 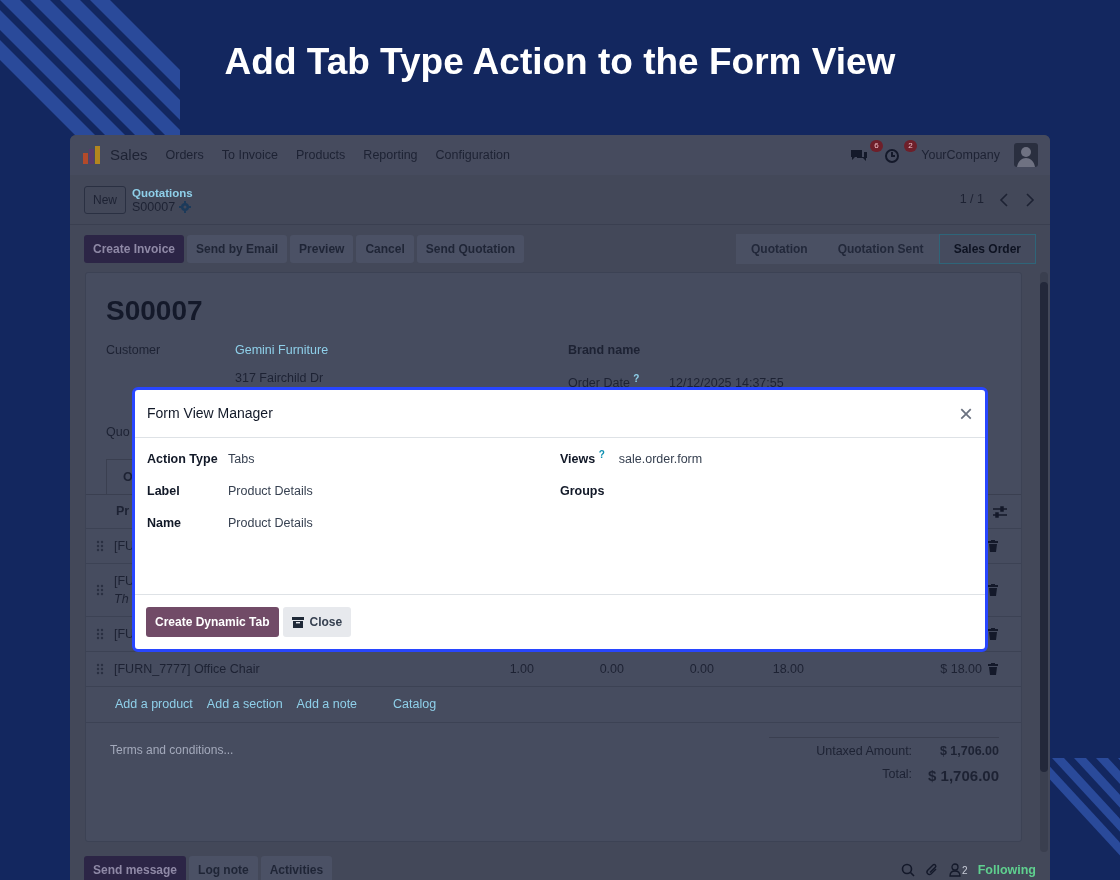 What do you see at coordinates (297, 622) in the screenshot?
I see `archive-icon` at bounding box center [297, 622].